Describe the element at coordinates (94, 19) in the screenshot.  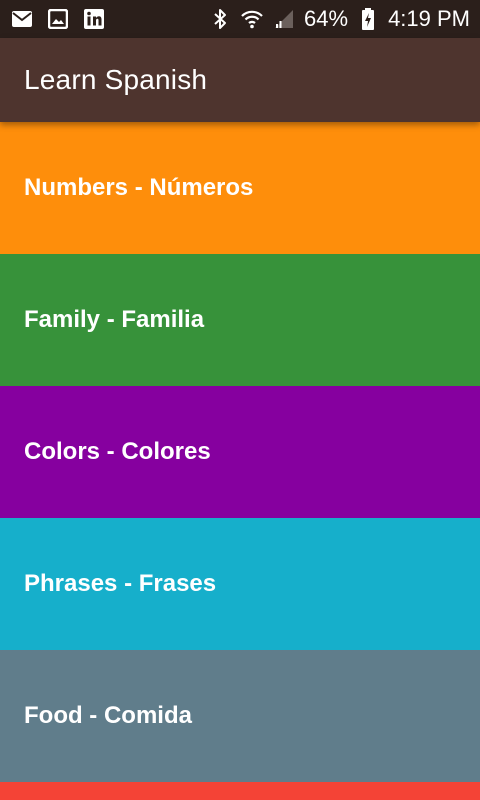
I see `linkedin-icon` at that location.